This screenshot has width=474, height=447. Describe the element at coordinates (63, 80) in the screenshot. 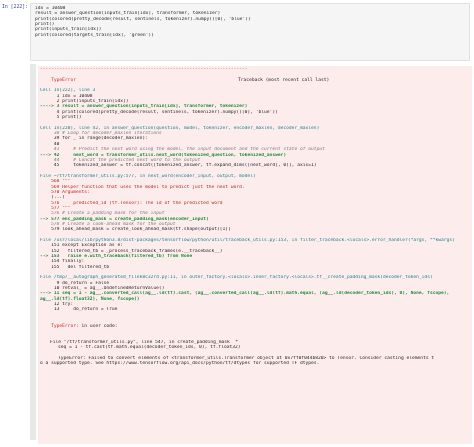

I see `error-type: TypeError` at that location.